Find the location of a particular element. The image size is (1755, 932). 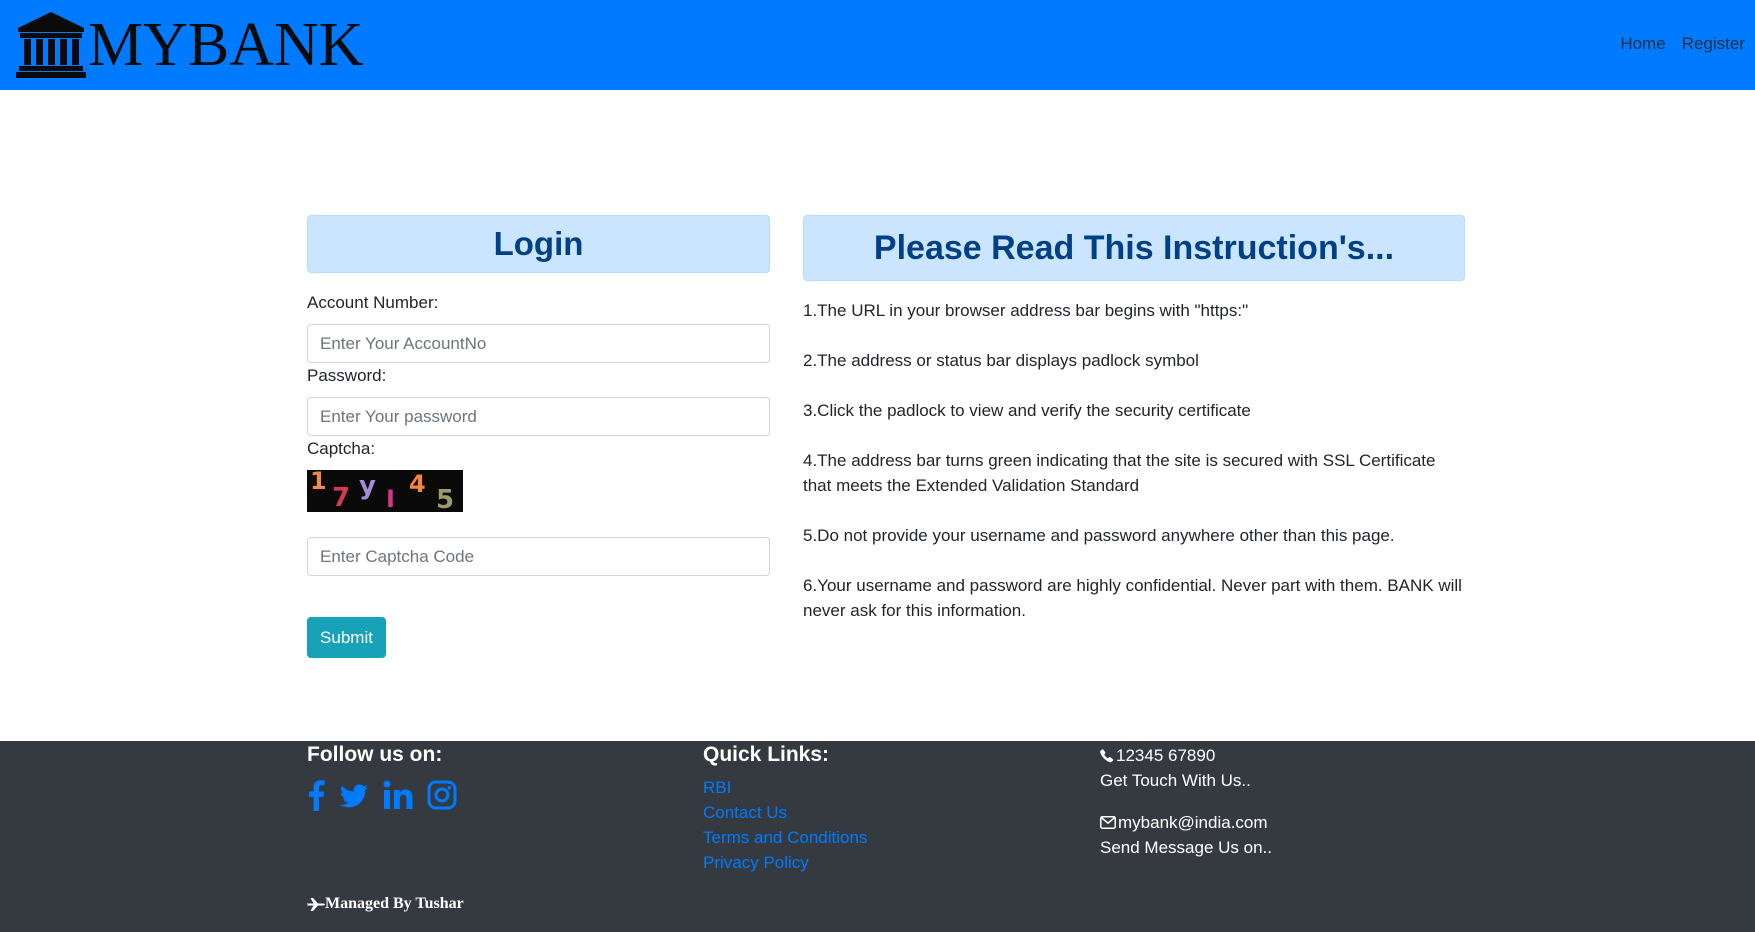

captcha-input is located at coordinates (538, 556).